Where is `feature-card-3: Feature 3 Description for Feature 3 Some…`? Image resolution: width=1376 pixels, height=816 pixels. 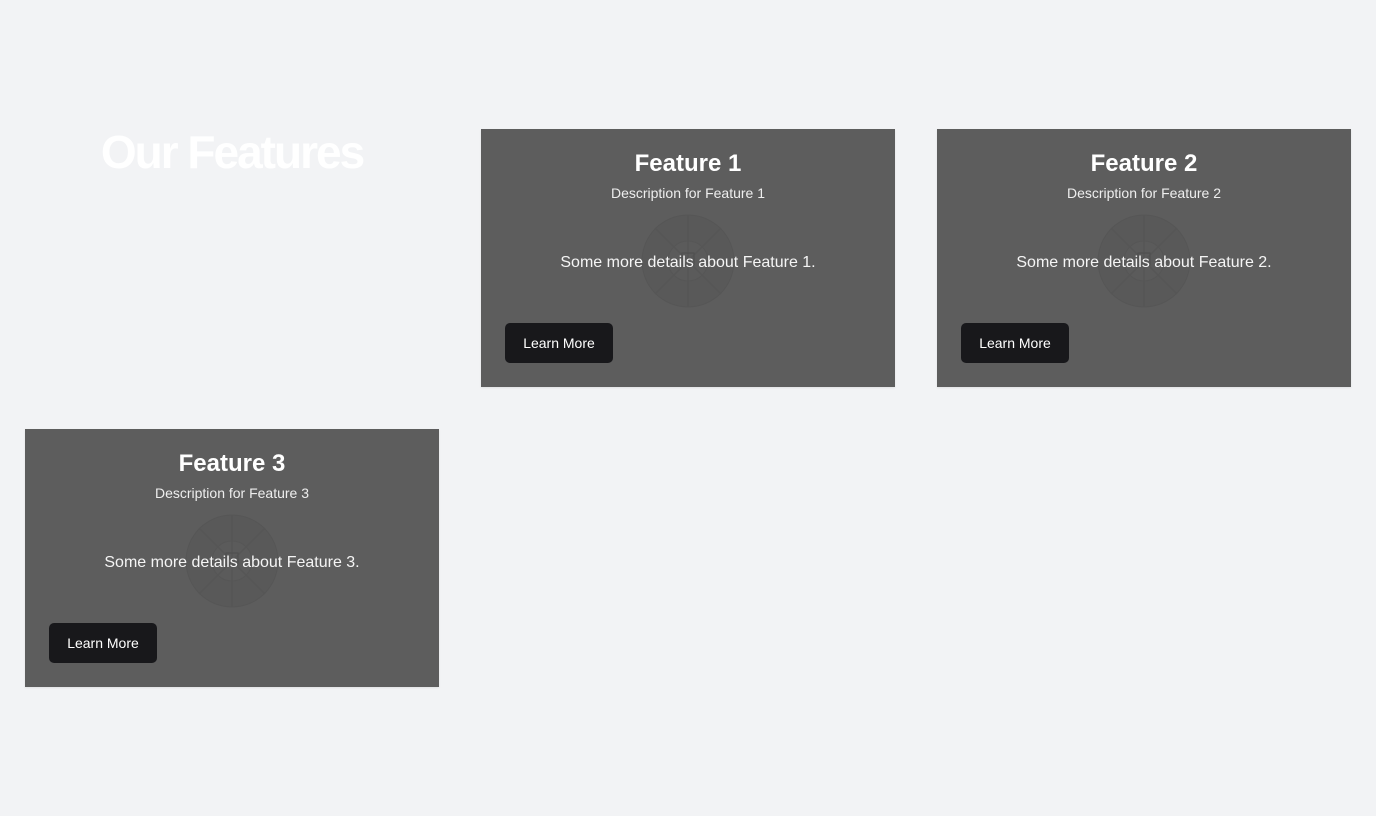 feature-card-3: Feature 3 Description for Feature 3 Some… is located at coordinates (232, 558).